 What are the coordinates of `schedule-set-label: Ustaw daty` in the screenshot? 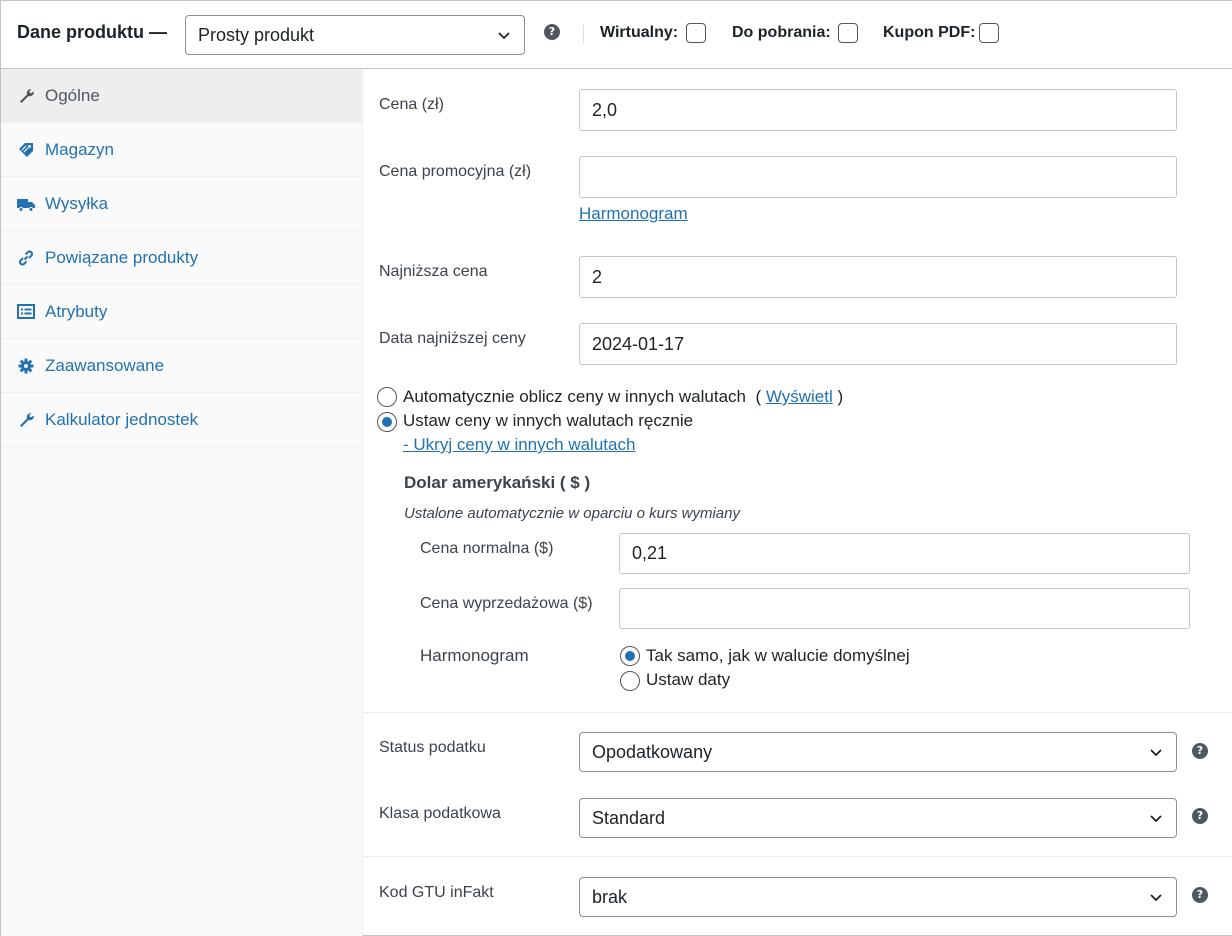 It's located at (688, 679).